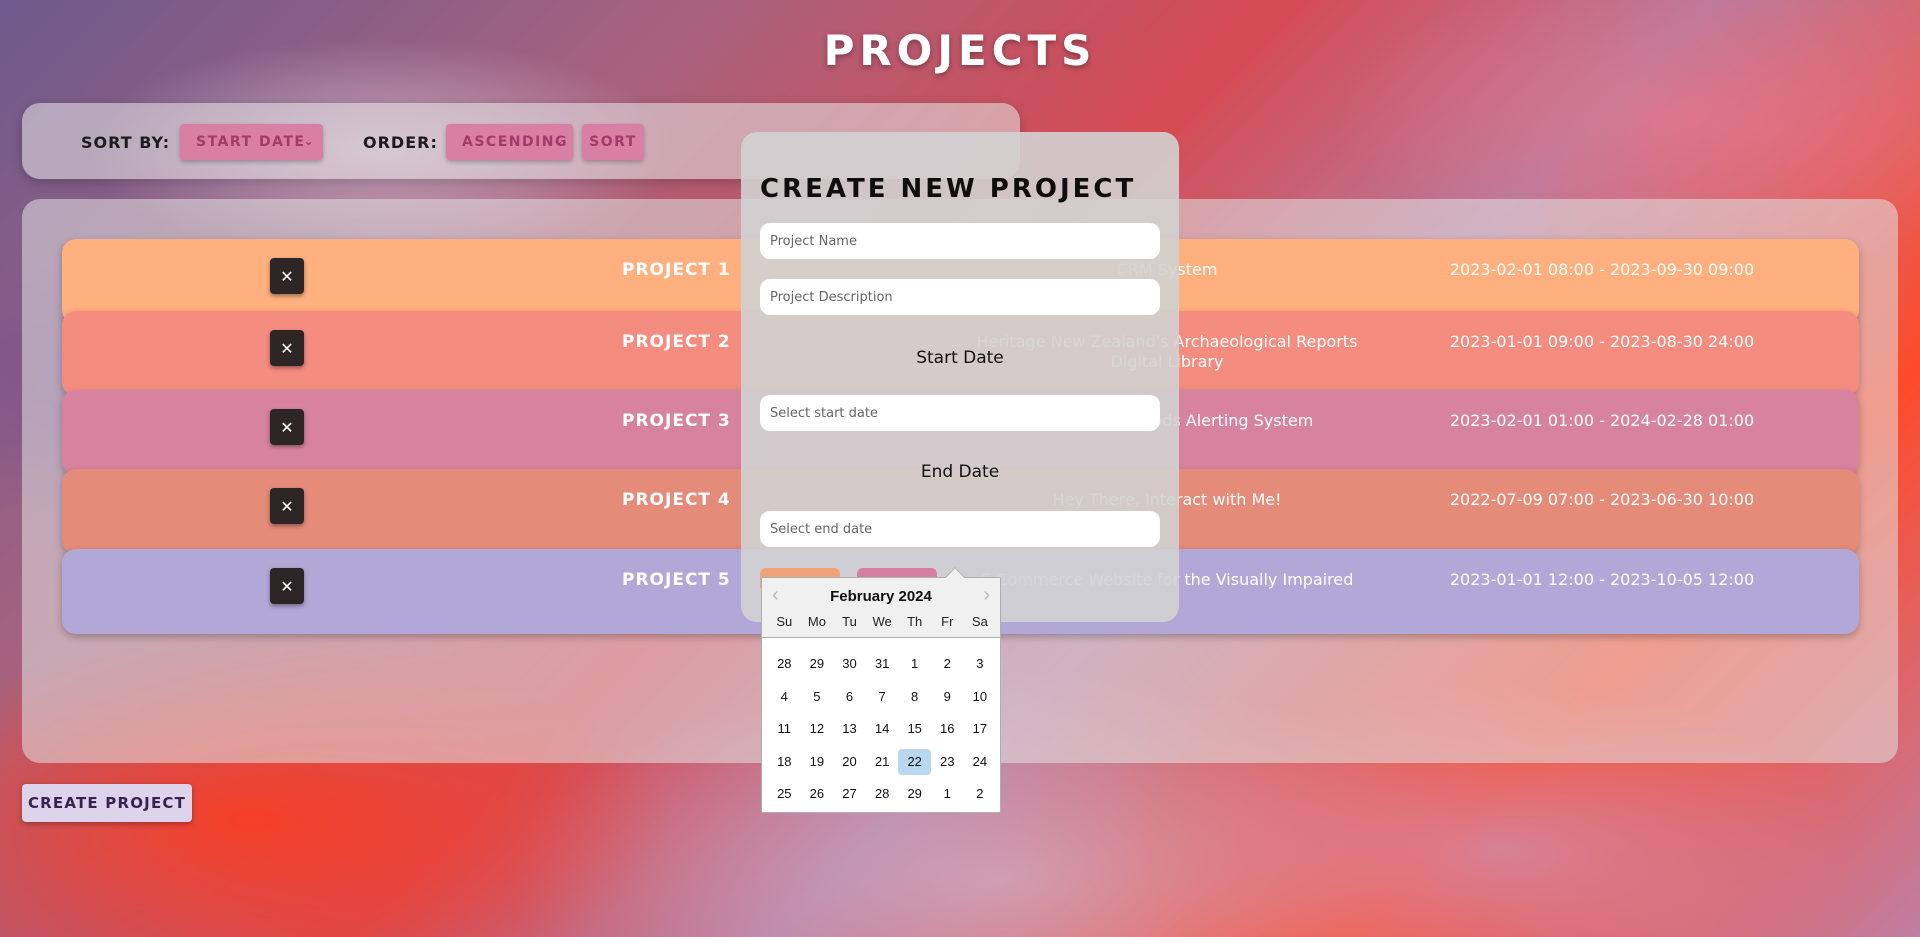  What do you see at coordinates (947, 697) in the screenshot?
I see `date-picker-day: 9` at bounding box center [947, 697].